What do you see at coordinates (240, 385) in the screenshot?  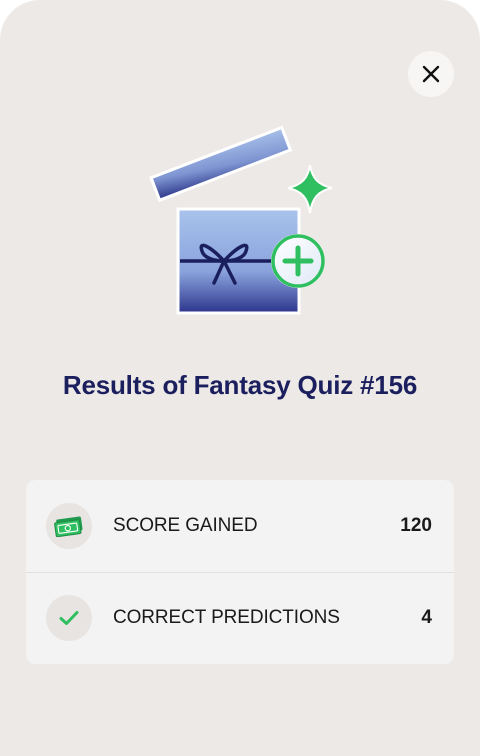 I see `dialog-title: Results of Fantasy Quiz #156` at bounding box center [240, 385].